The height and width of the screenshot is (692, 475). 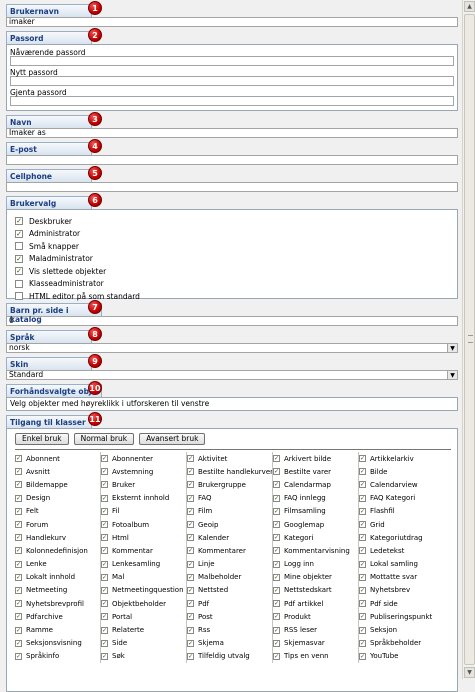 I want to click on class-item: ✓ Fotoalbum, so click(x=143, y=524).